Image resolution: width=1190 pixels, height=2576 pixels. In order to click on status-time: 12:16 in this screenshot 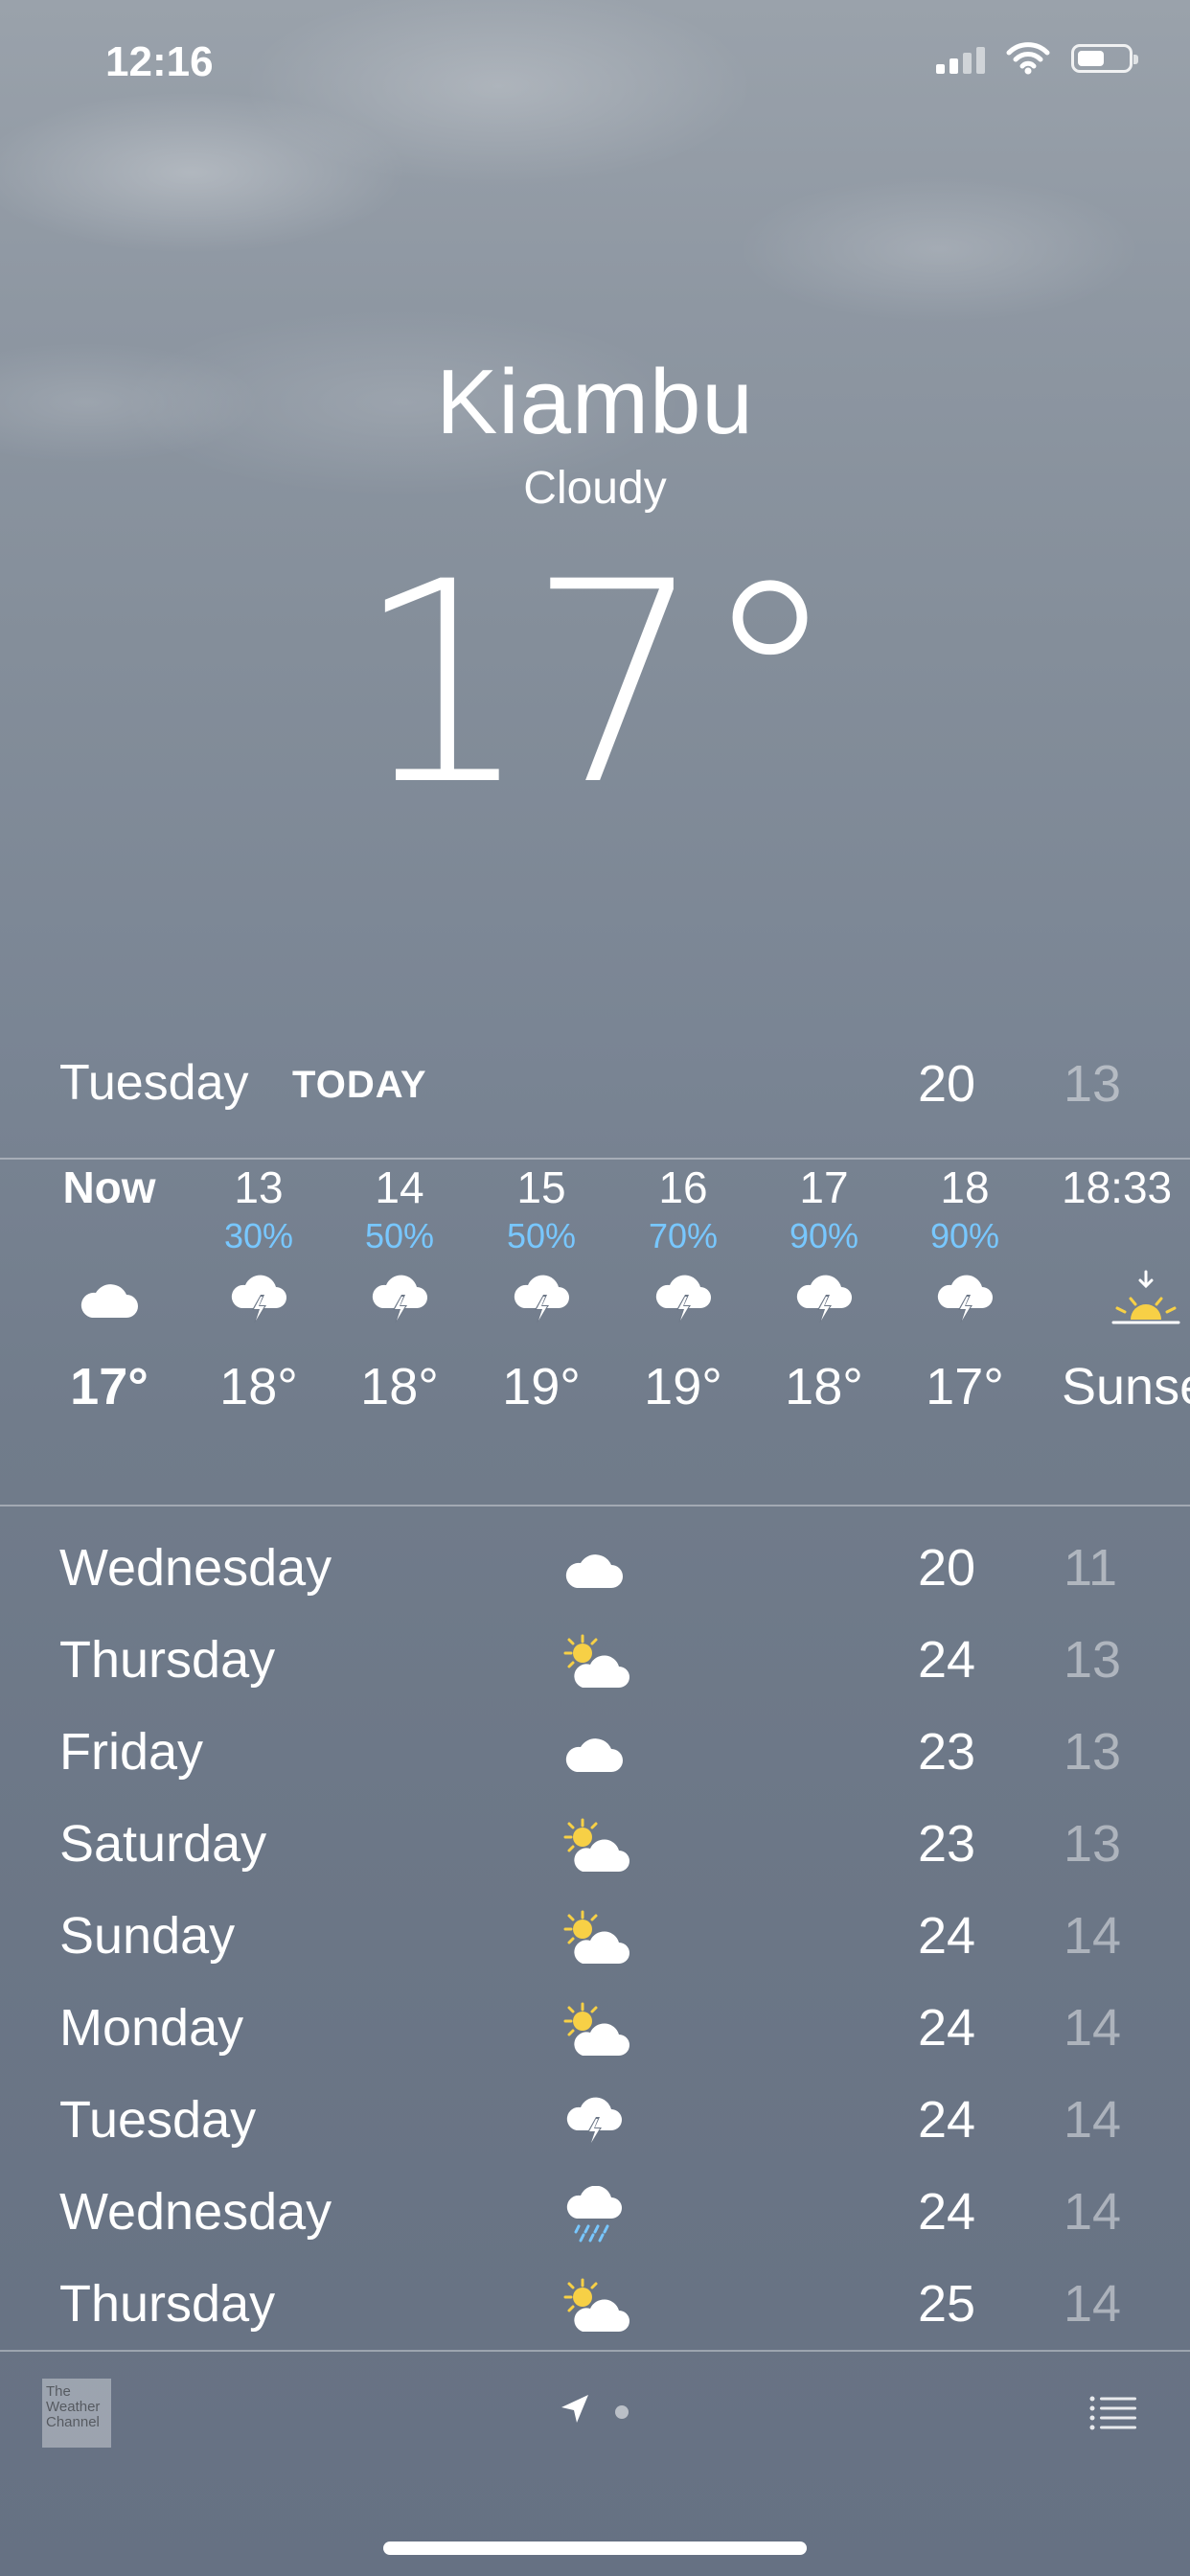, I will do `click(159, 62)`.